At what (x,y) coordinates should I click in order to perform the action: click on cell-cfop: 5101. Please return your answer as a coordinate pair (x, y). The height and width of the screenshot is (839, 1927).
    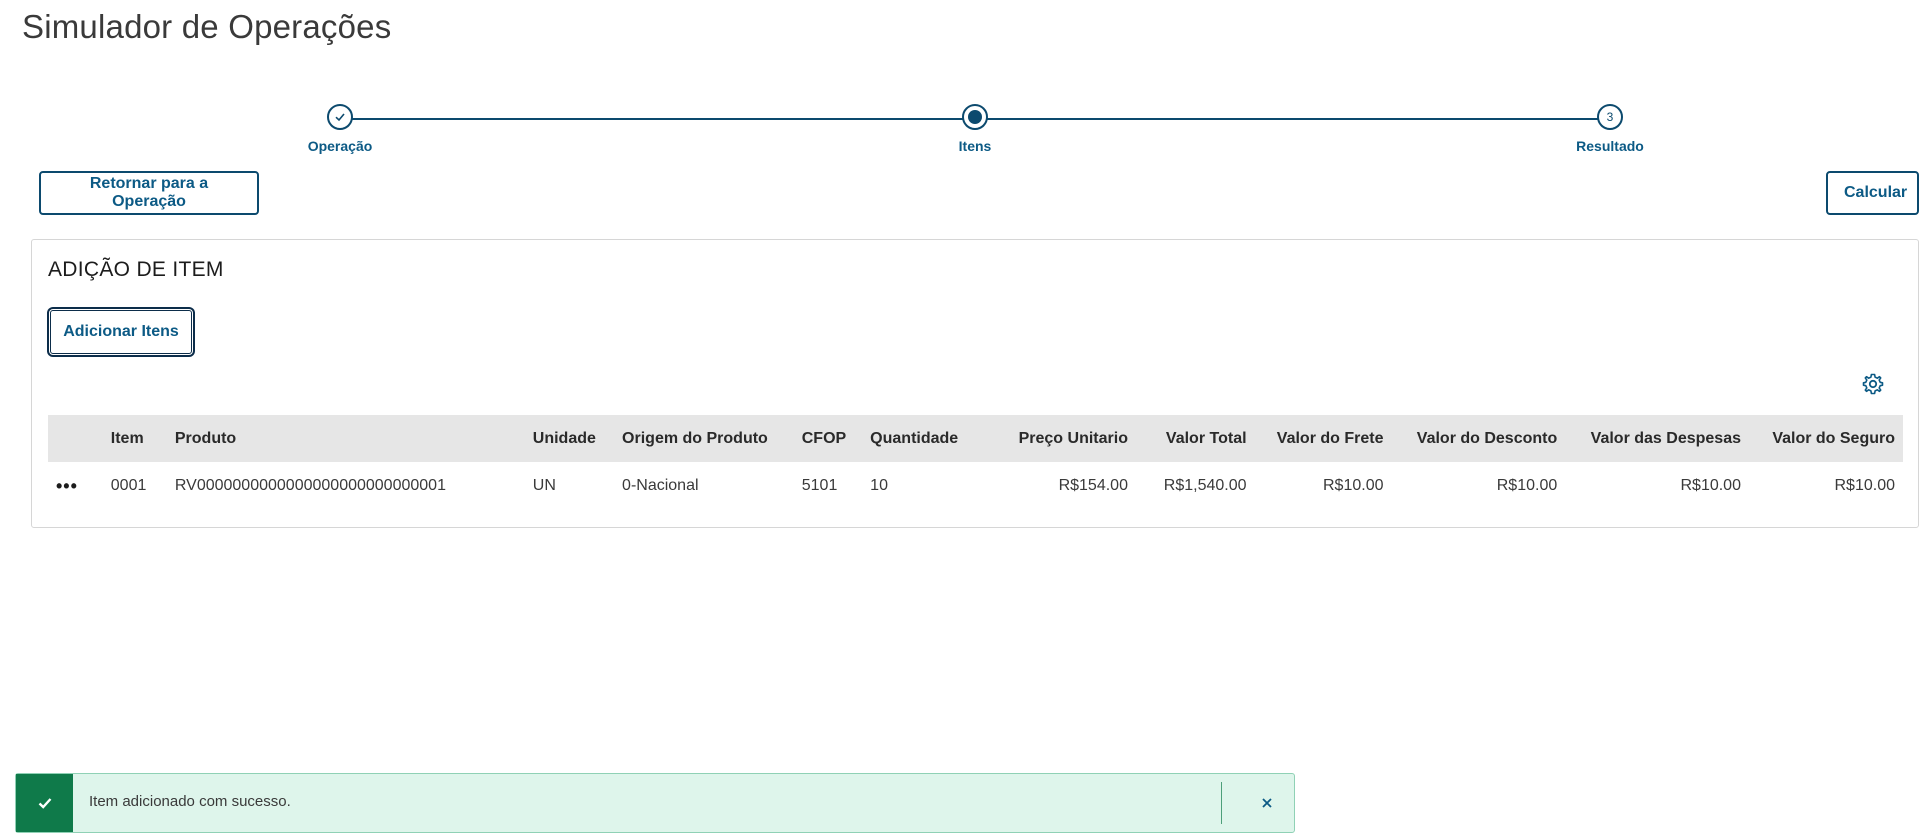
    Looking at the image, I should click on (819, 485).